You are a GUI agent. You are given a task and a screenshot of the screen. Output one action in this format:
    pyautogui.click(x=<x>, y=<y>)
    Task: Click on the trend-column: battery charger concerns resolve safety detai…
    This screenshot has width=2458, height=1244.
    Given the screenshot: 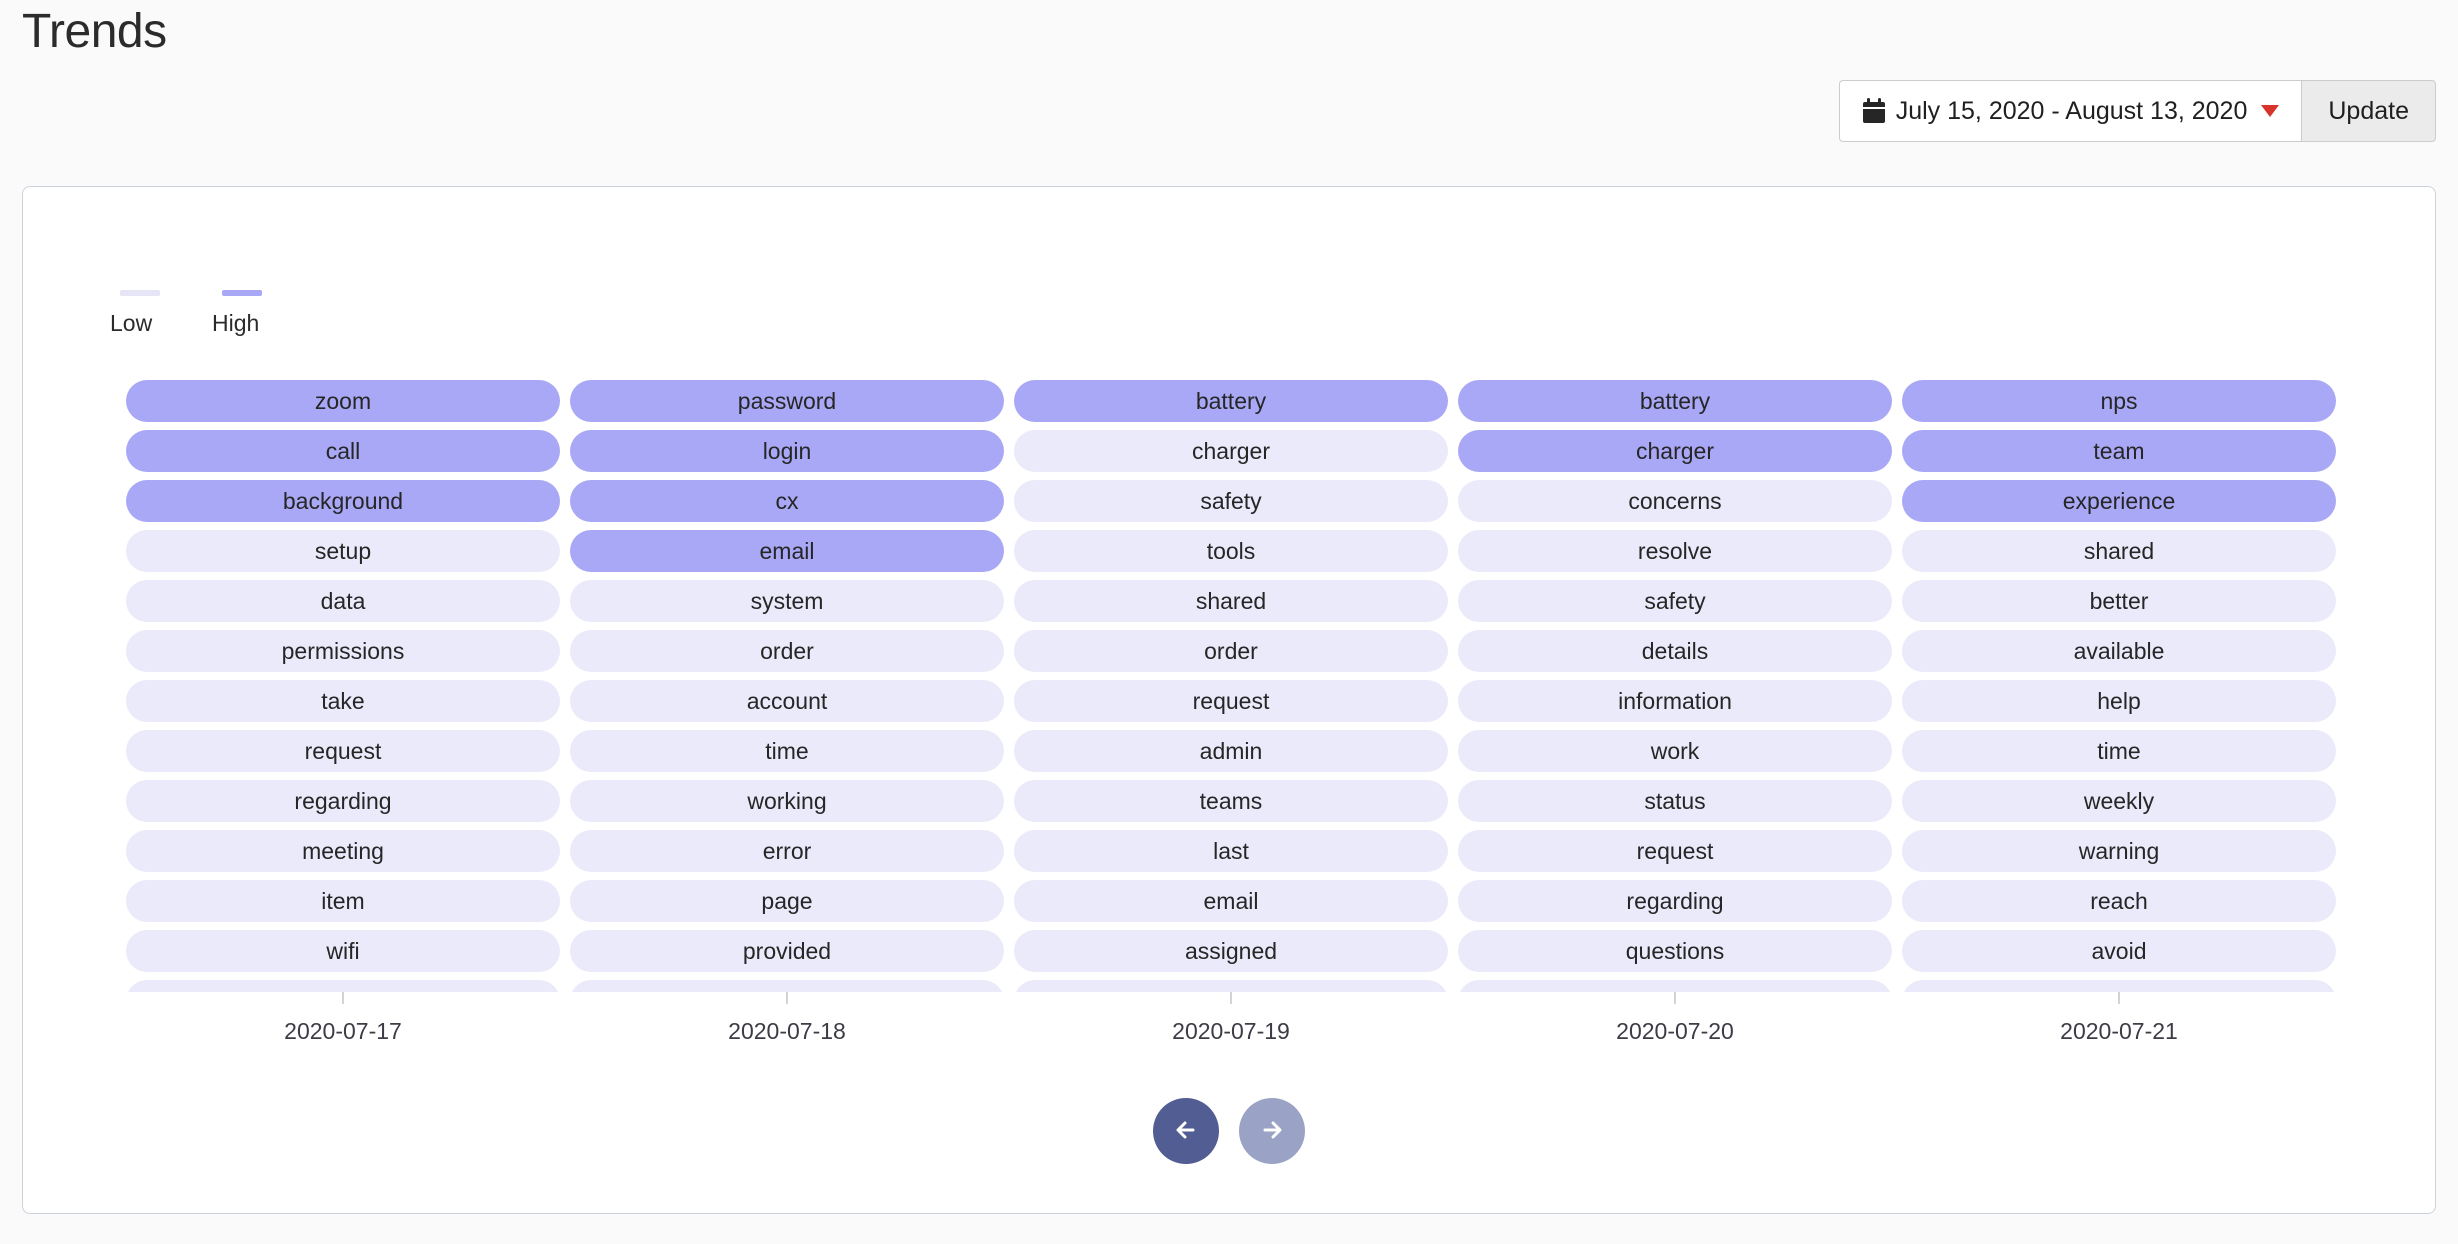 What is the action you would take?
    pyautogui.click(x=1675, y=686)
    